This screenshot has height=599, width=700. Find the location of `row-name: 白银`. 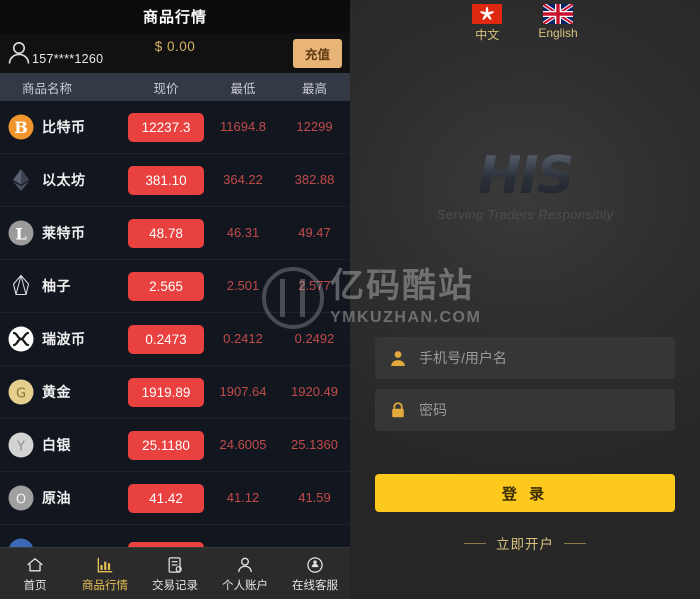

row-name: 白银 is located at coordinates (56, 445).